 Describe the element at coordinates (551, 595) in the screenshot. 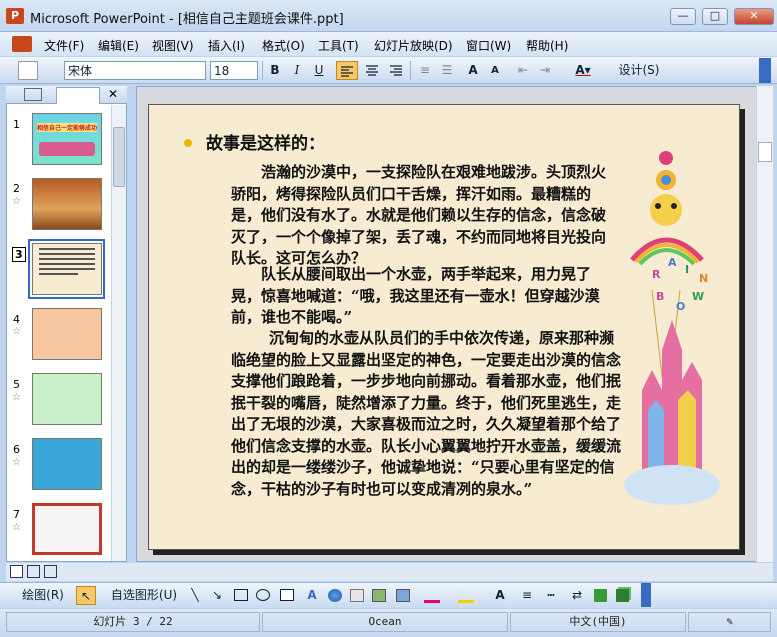

I see `dash-style-icon: ┅` at that location.